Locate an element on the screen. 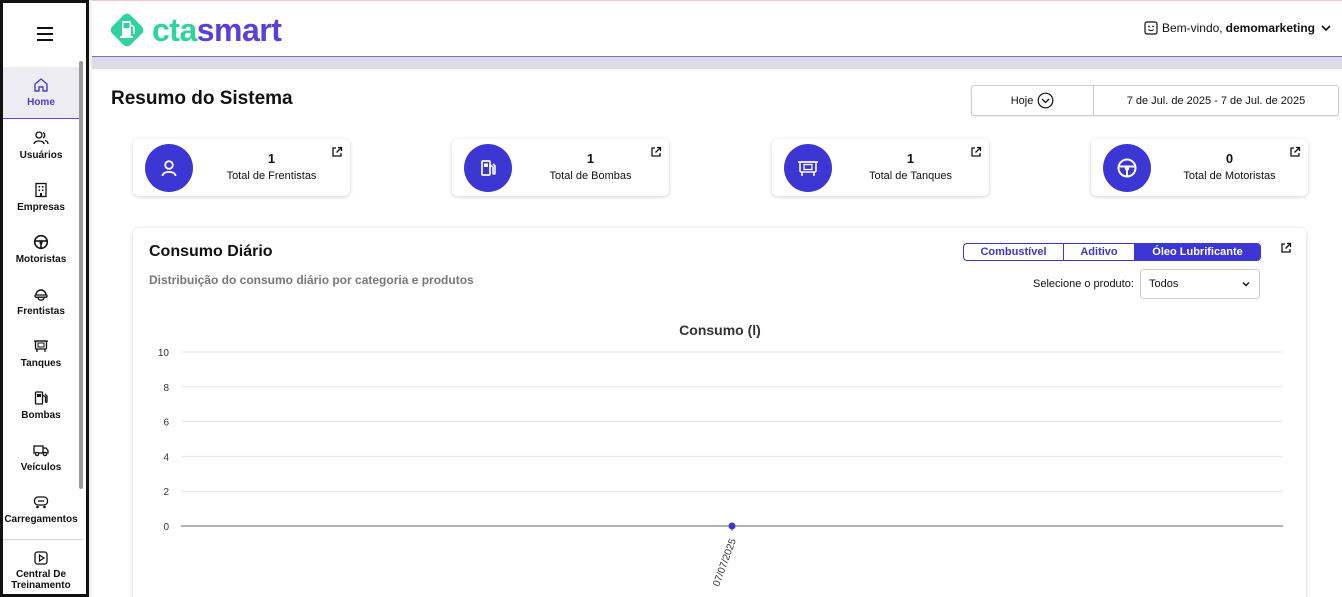 The height and width of the screenshot is (597, 1342). sidebar-item-motoristas: Motoristas is located at coordinates (41, 250).